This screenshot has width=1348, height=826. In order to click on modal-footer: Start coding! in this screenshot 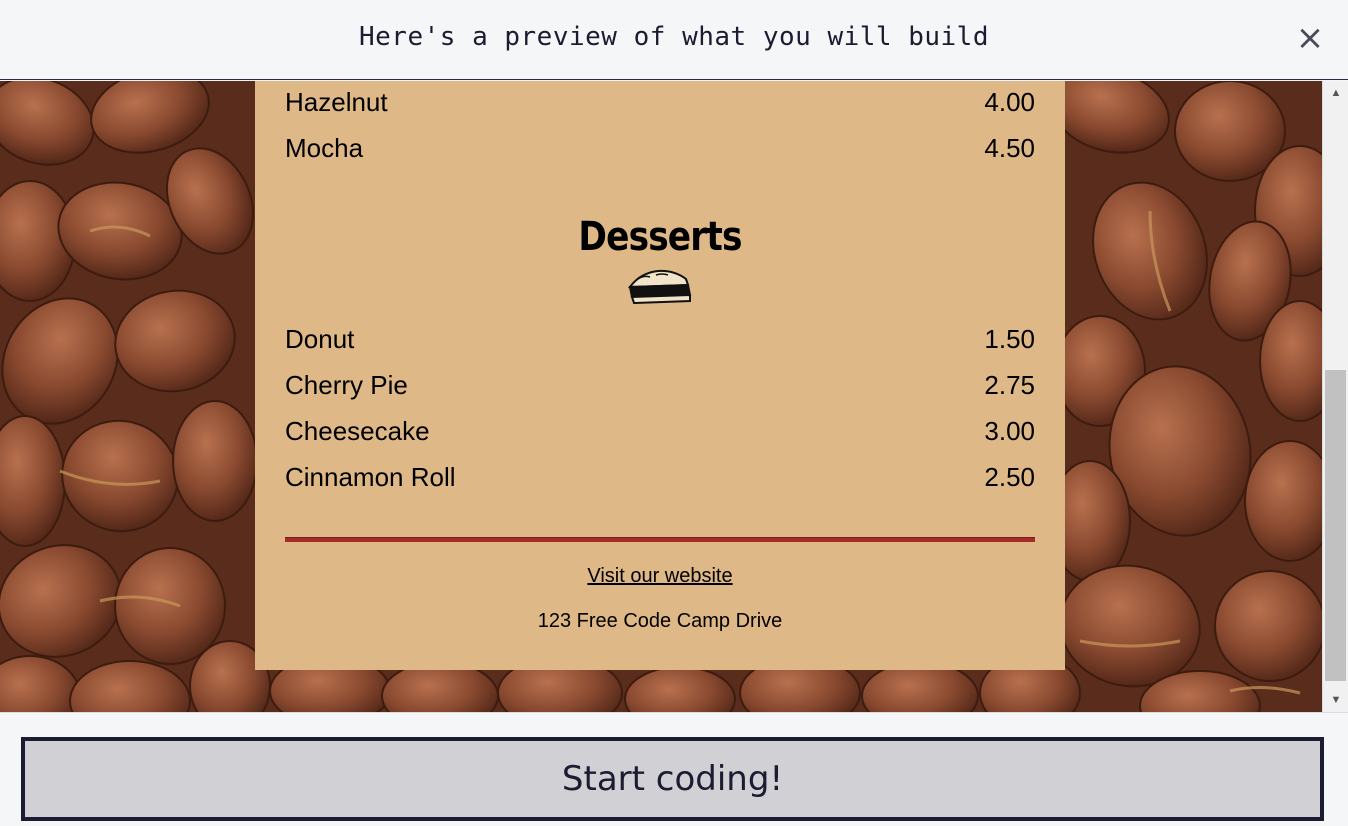, I will do `click(674, 769)`.